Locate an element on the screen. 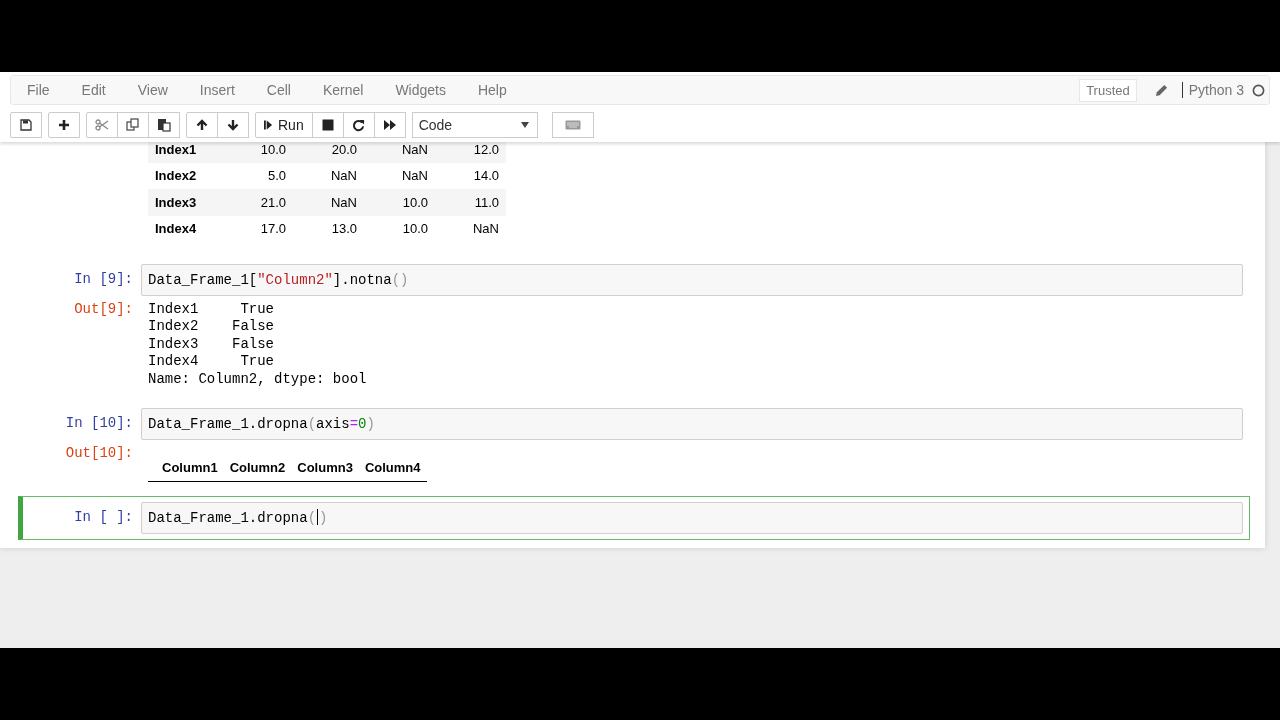 Image resolution: width=1280 pixels, height=720 pixels. paste-icon is located at coordinates (164, 125).